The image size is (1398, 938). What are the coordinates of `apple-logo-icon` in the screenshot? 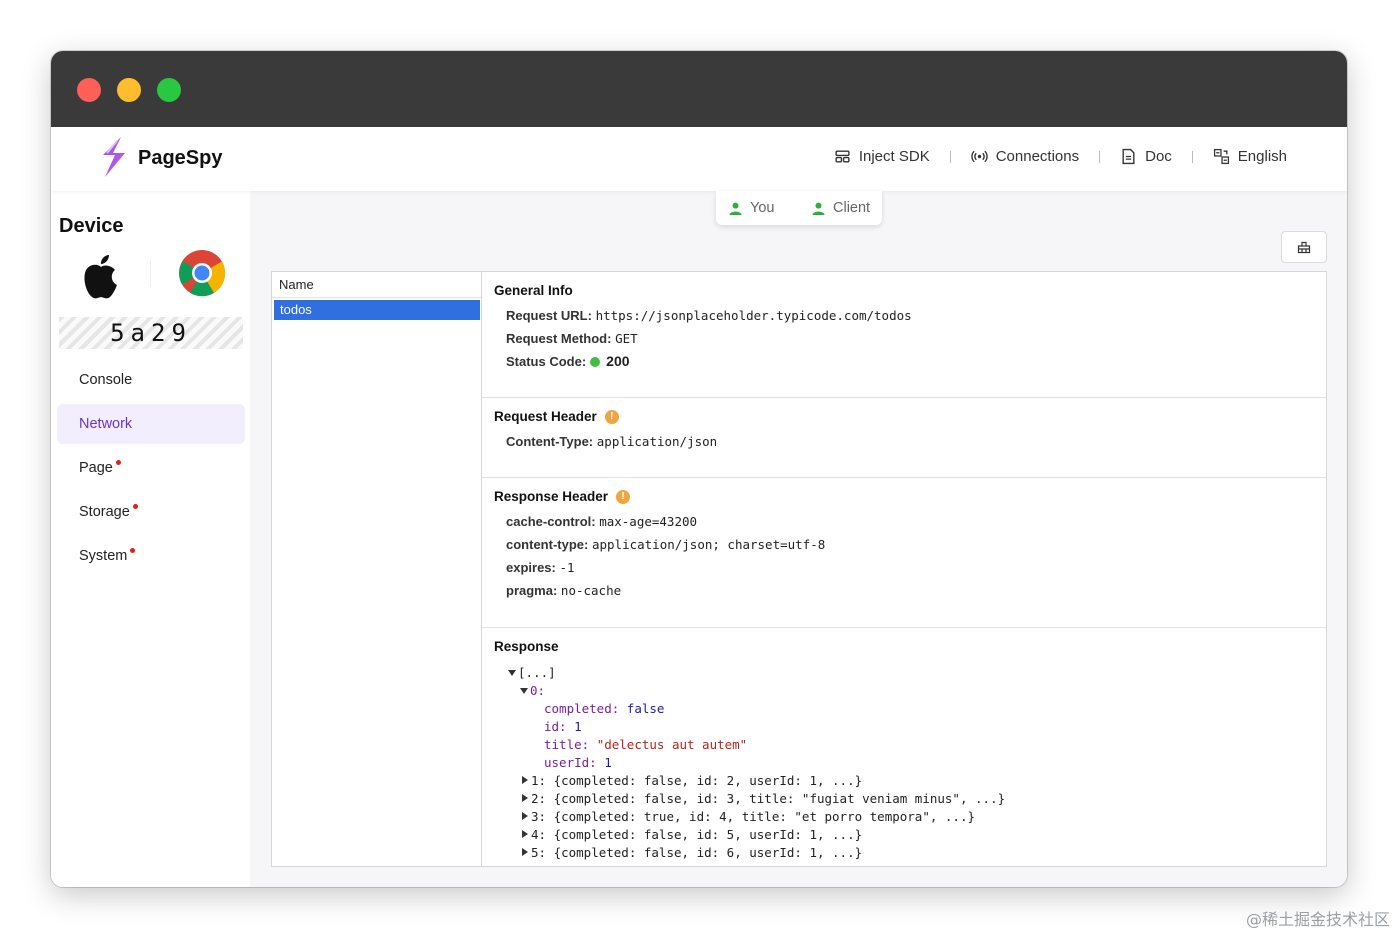 It's located at (100, 277).